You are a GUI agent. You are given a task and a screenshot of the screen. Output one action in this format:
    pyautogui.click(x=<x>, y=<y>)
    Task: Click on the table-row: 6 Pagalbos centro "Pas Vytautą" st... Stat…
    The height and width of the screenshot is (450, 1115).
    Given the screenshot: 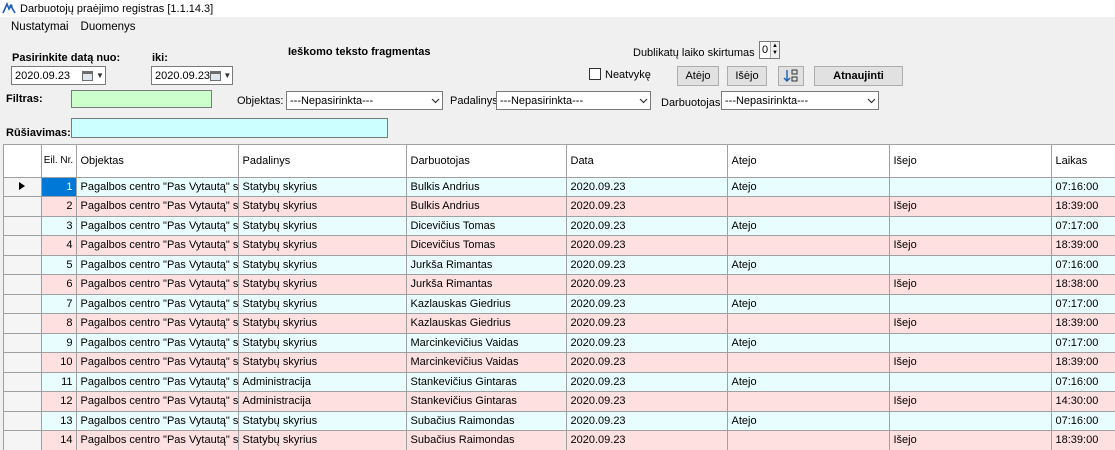 What is the action you would take?
    pyautogui.click(x=559, y=284)
    